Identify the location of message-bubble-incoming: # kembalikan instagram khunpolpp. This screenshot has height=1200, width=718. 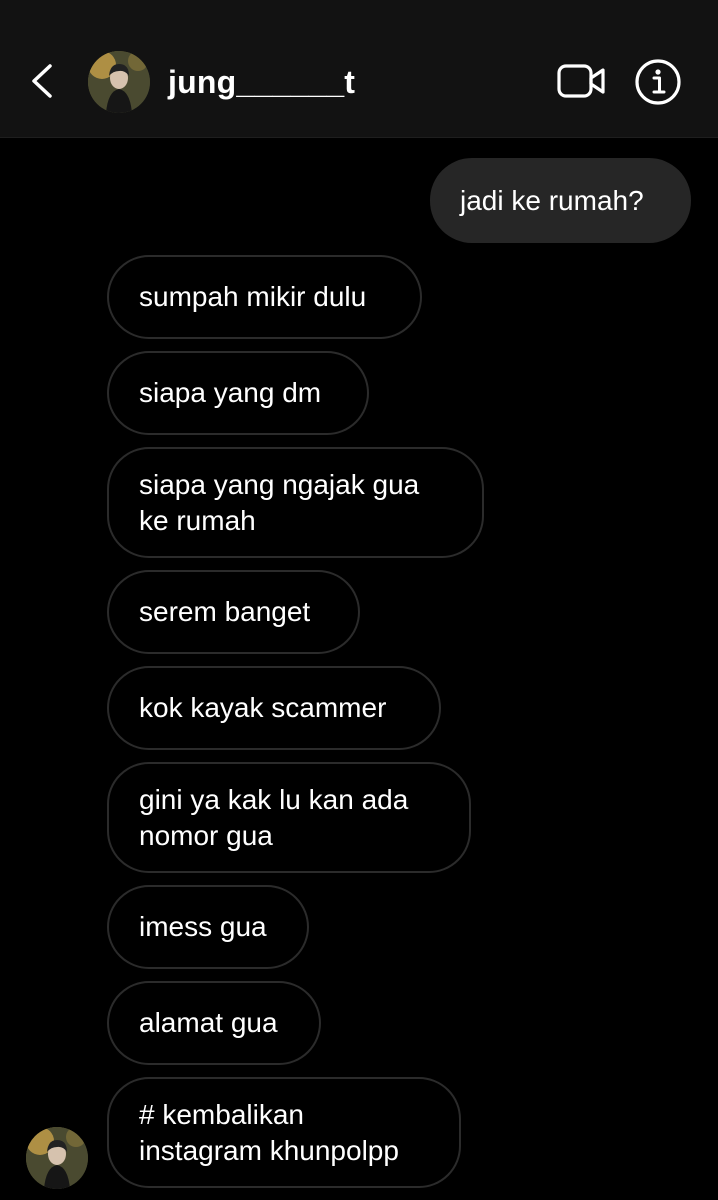
(284, 1132).